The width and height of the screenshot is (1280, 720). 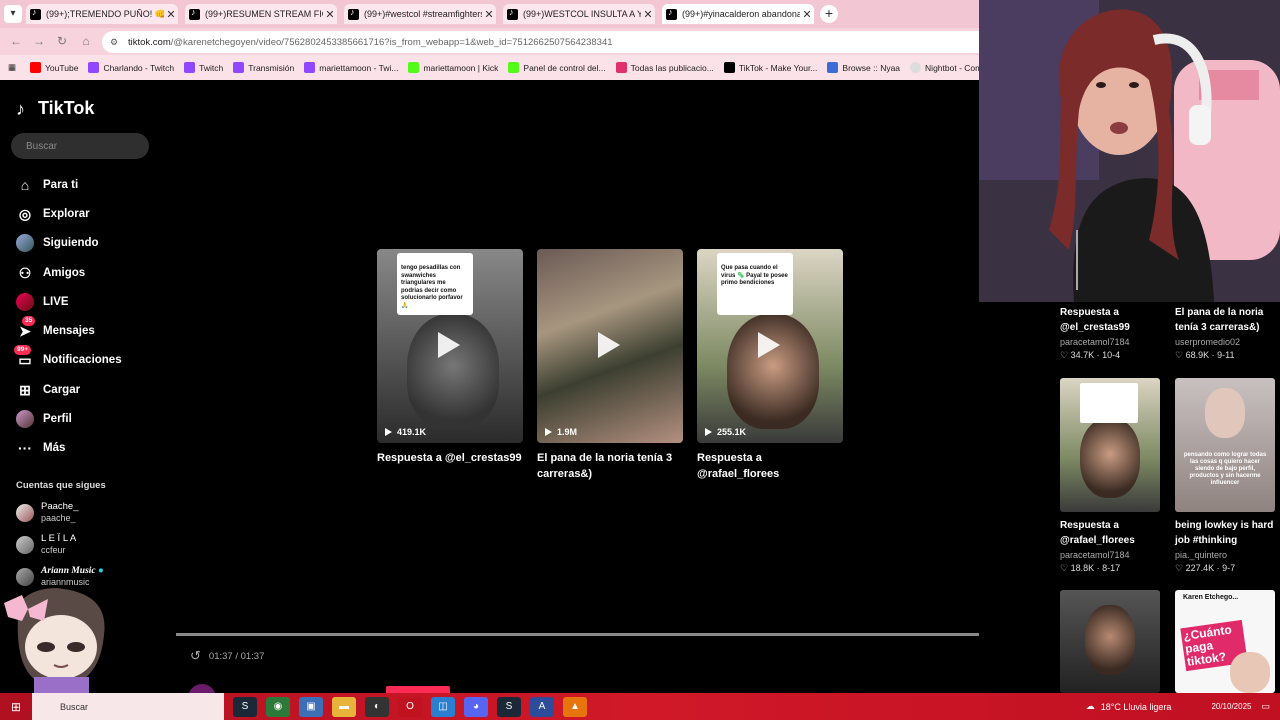 What do you see at coordinates (80, 146) in the screenshot?
I see `search-input: Buscar` at bounding box center [80, 146].